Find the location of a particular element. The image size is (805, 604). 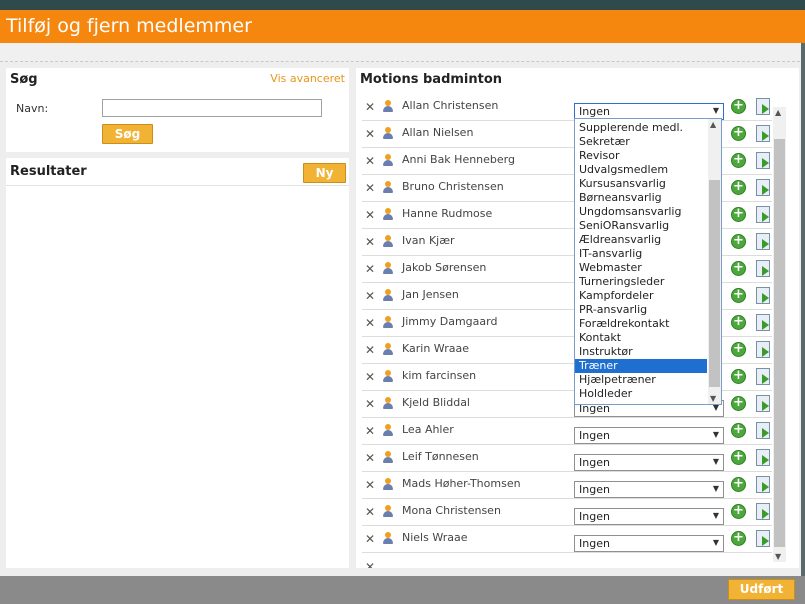

new-button: Ny is located at coordinates (324, 173).